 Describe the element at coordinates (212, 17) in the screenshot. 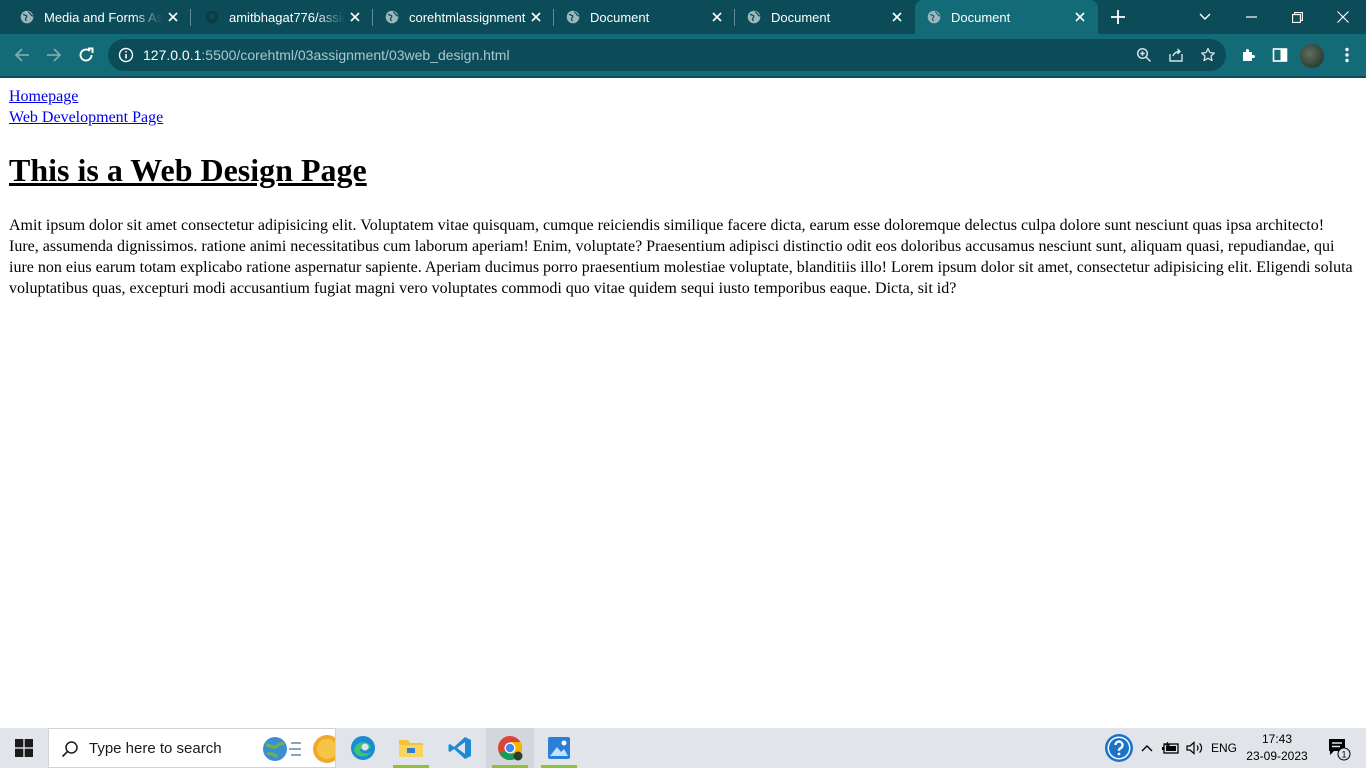

I see `github-icon` at that location.